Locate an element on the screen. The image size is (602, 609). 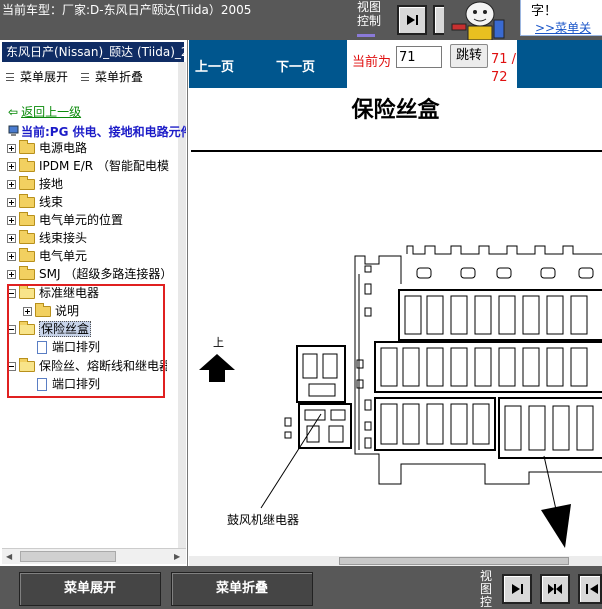
content-horizontal-scrollbar is located at coordinates (395, 561).